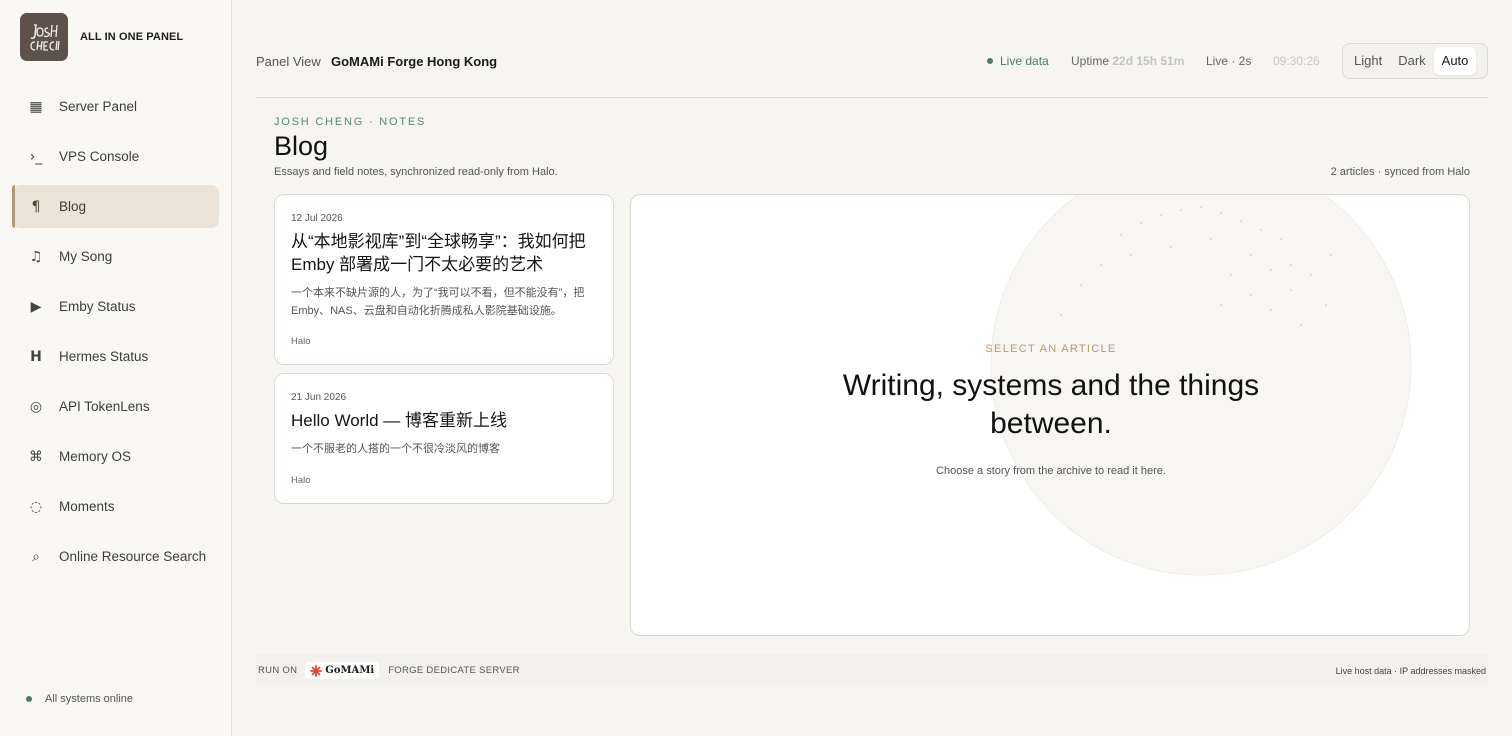 This screenshot has width=1512, height=736. I want to click on forge-label: FORGE DEDICATE SERVER, so click(454, 670).